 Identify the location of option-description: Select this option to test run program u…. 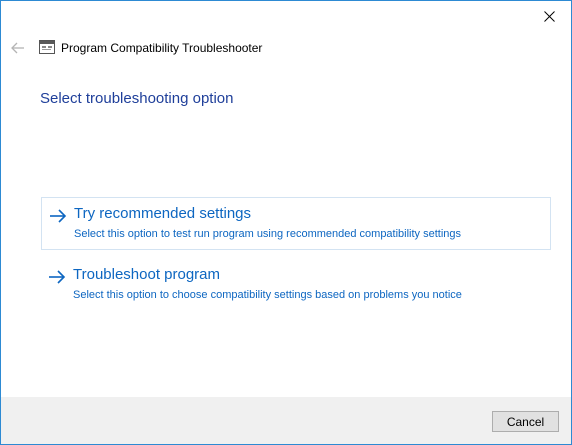
(268, 234).